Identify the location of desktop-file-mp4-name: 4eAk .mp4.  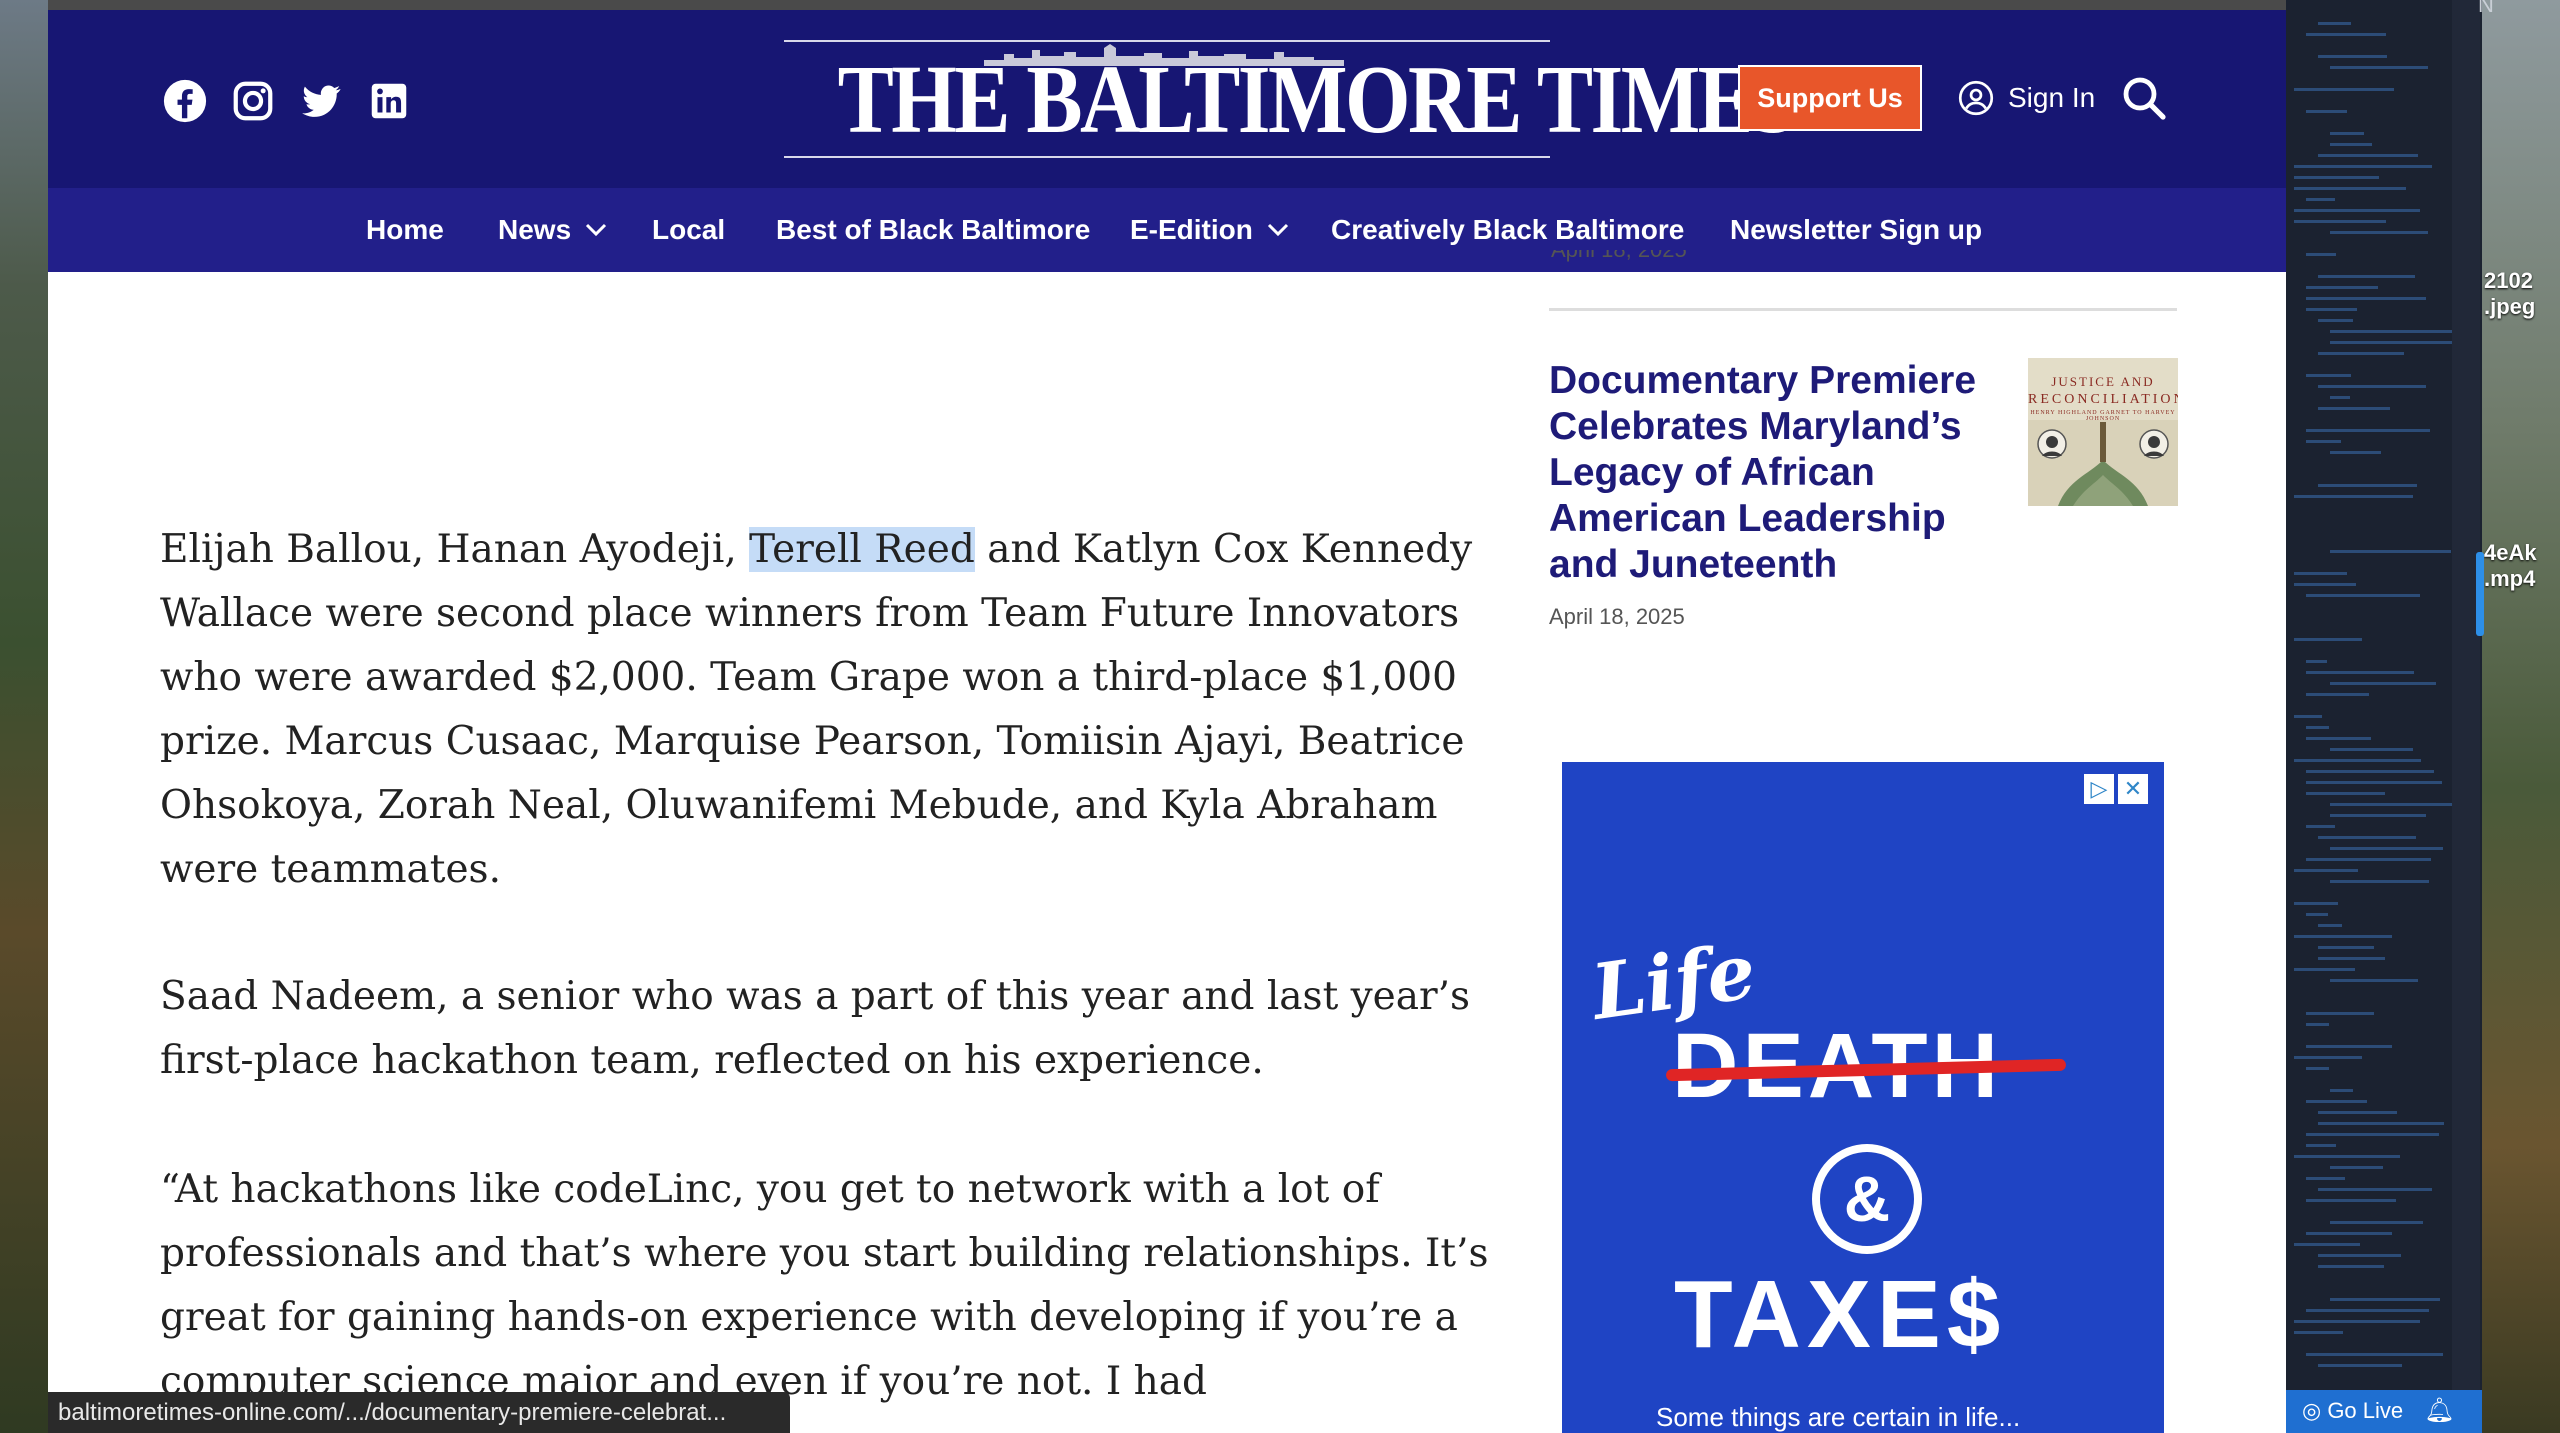
(2510, 566).